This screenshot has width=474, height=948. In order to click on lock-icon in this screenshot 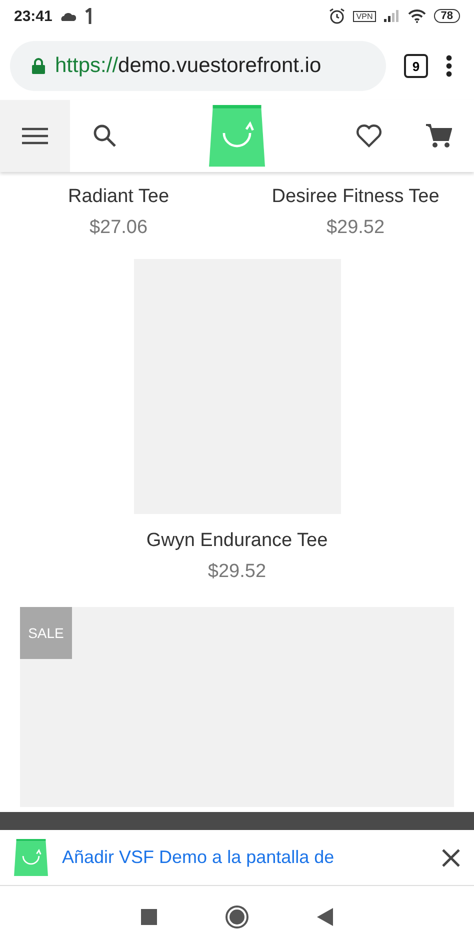, I will do `click(38, 66)`.